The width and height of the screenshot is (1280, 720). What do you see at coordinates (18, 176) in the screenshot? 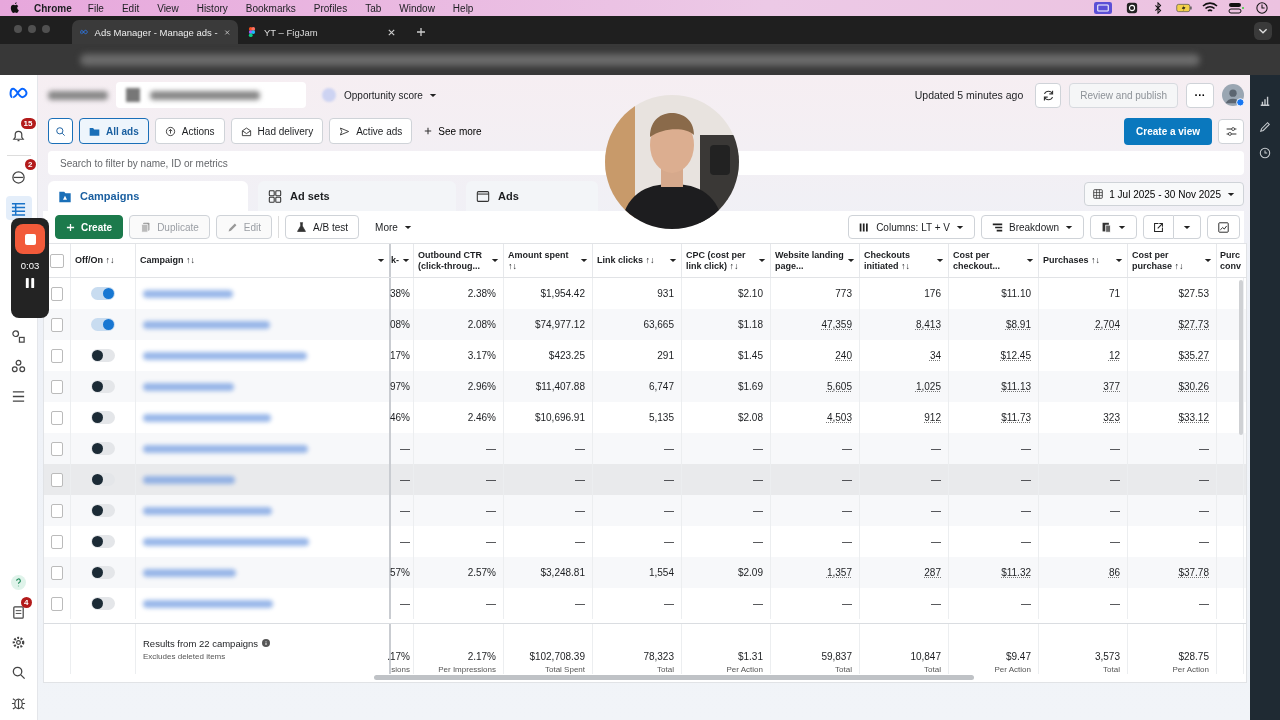
I see `gauge-icon` at bounding box center [18, 176].